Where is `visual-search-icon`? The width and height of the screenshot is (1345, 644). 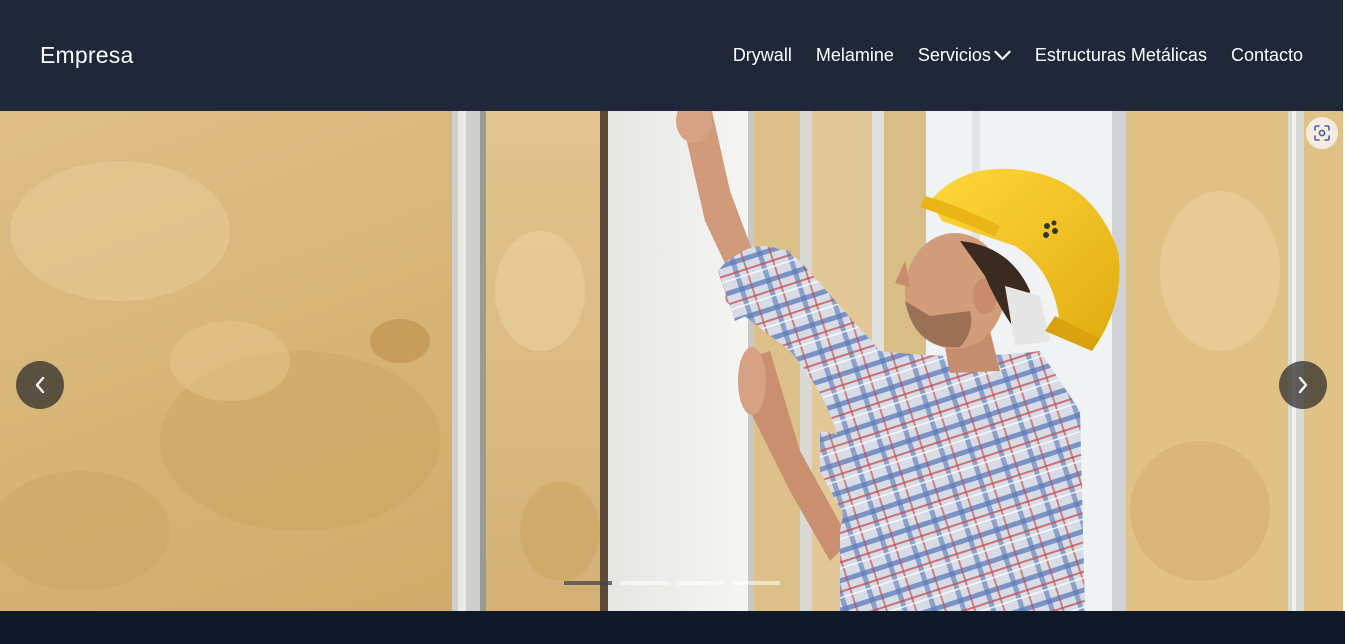
visual-search-icon is located at coordinates (1322, 133).